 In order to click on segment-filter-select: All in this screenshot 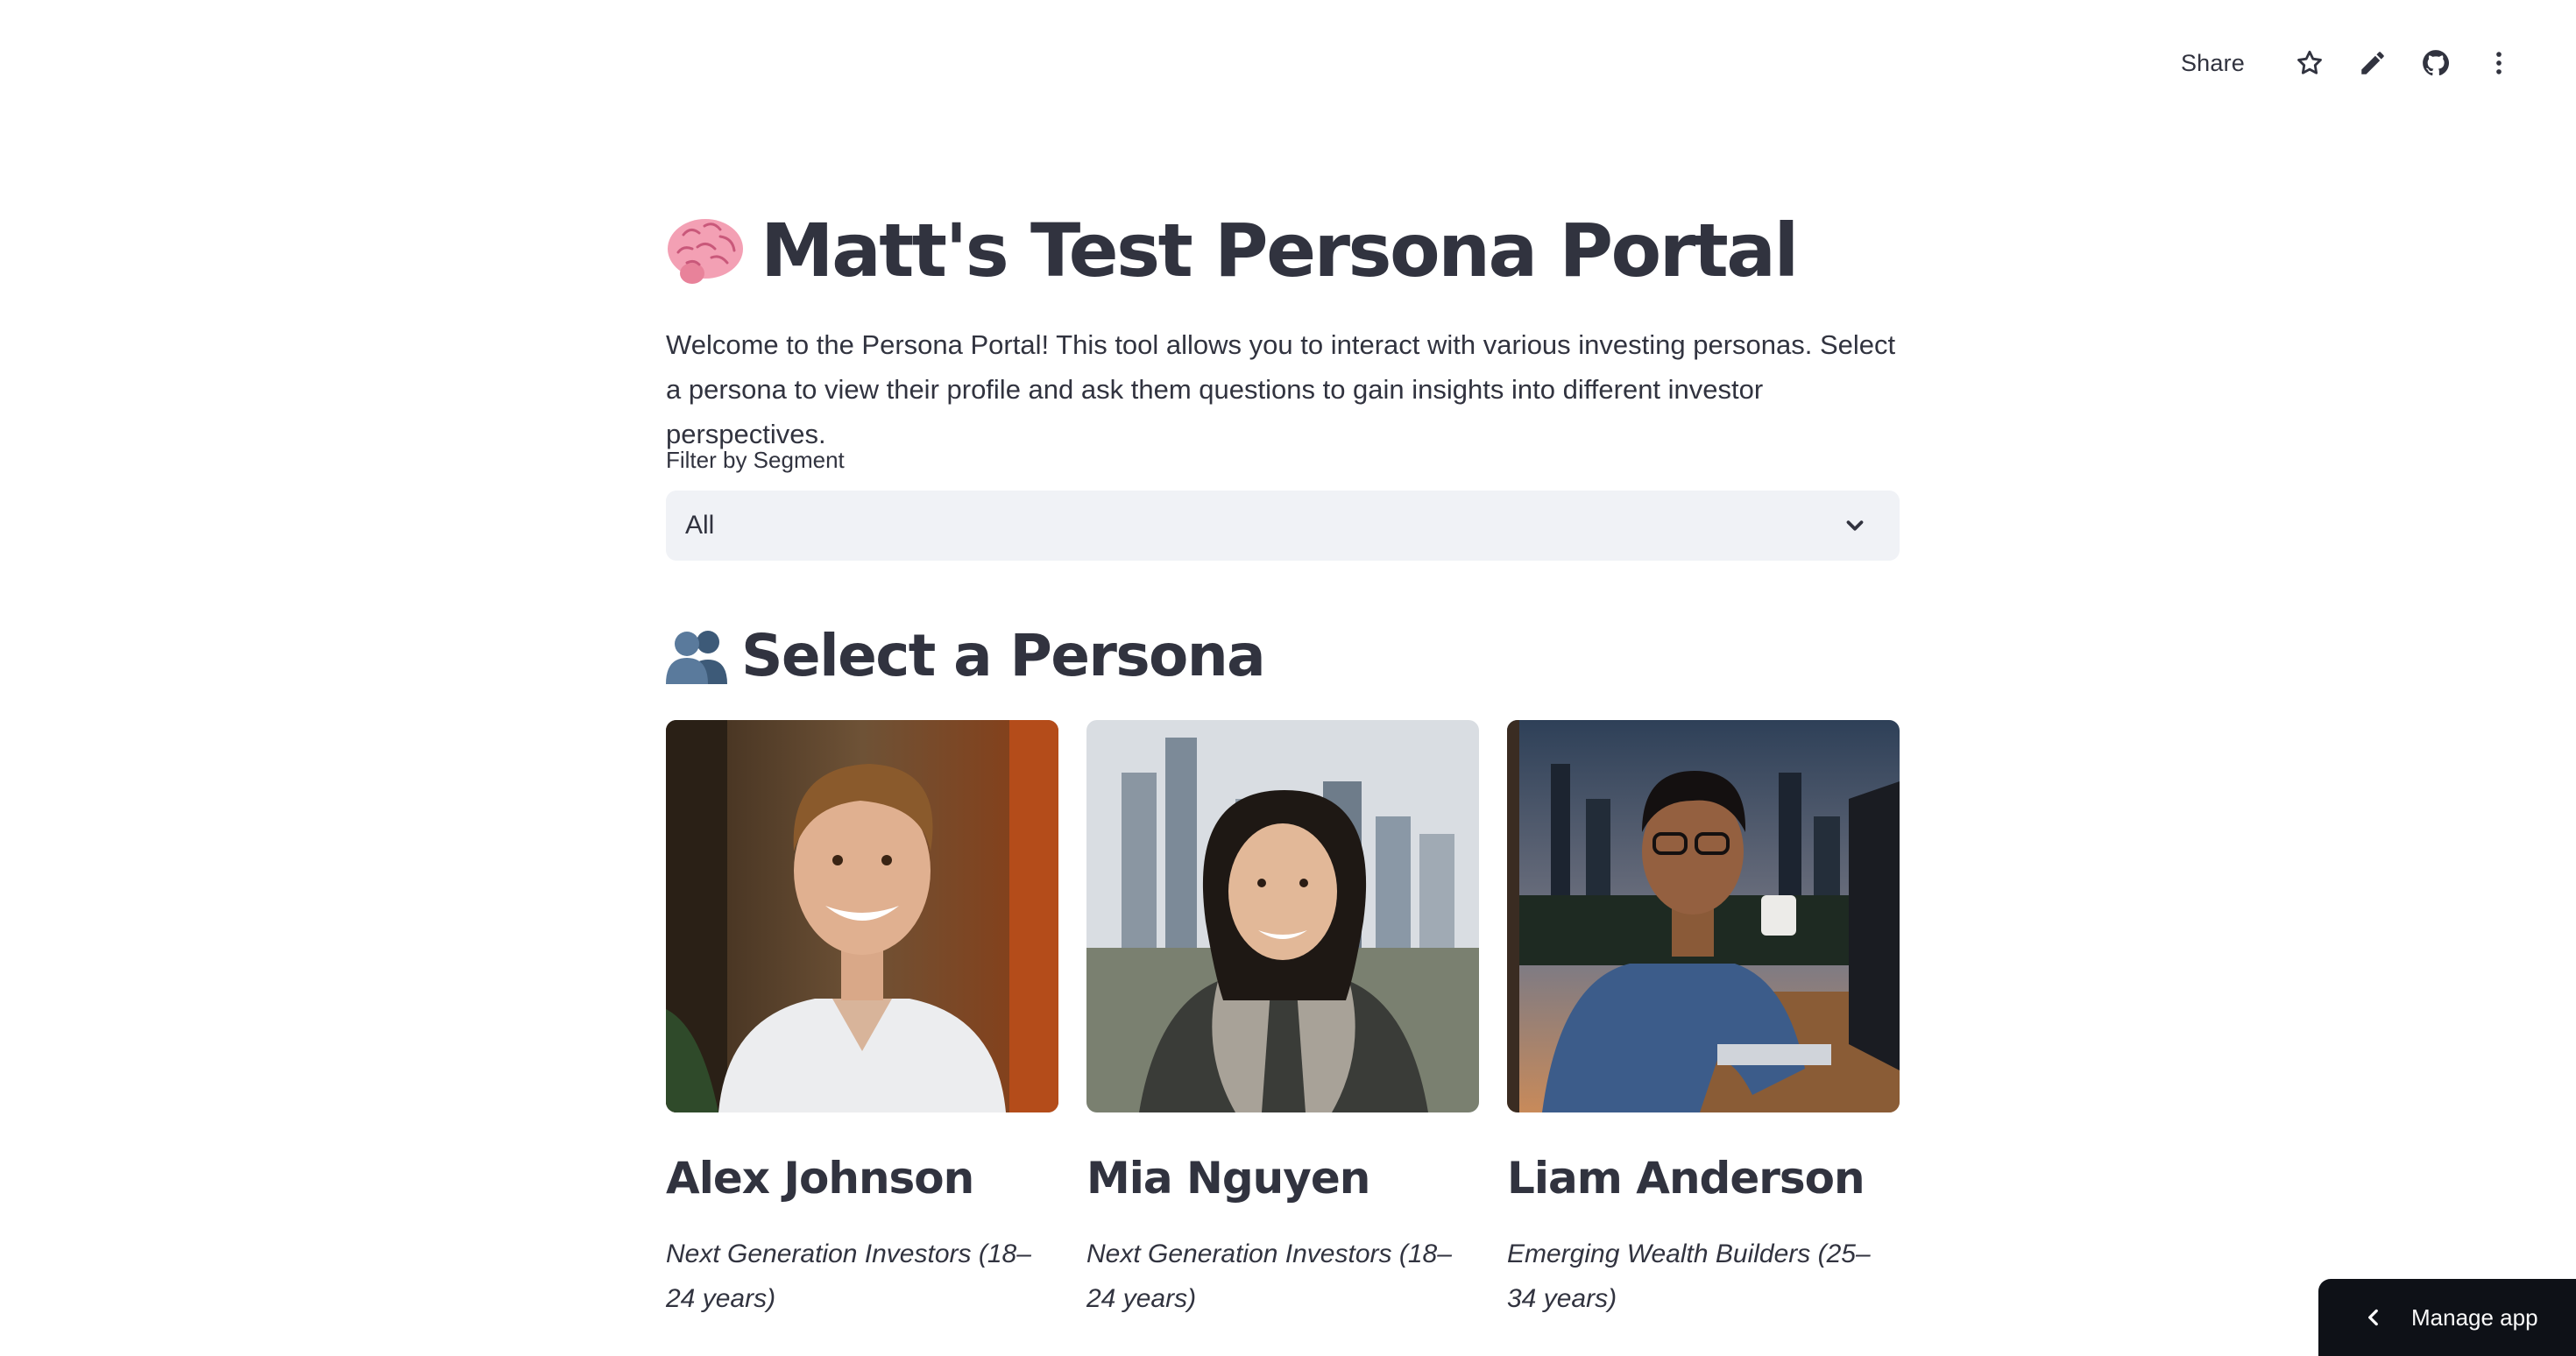, I will do `click(1283, 526)`.